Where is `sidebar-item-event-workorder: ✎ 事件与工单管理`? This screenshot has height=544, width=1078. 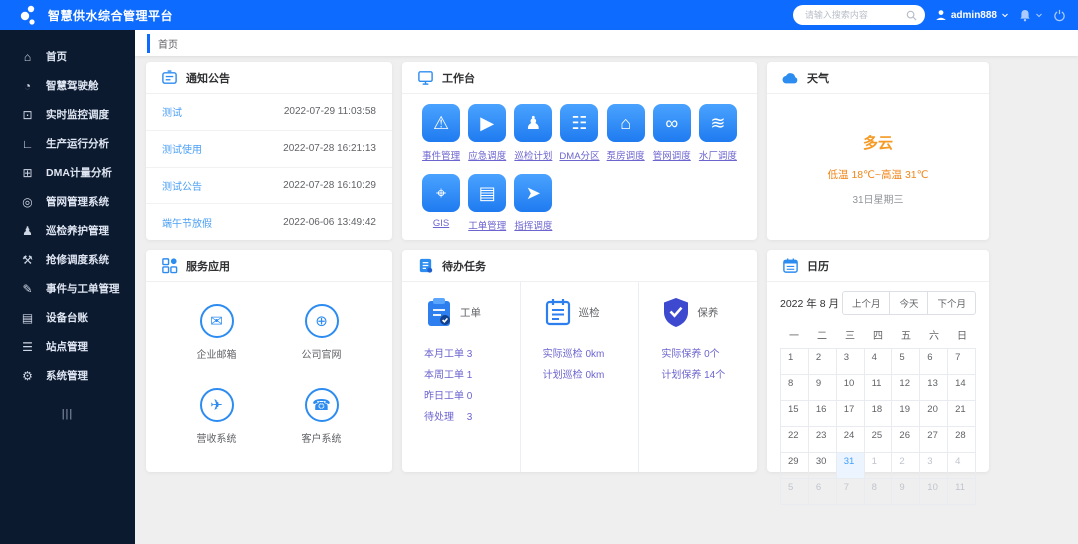
sidebar-item-event-workorder: ✎ 事件与工单管理 is located at coordinates (67, 288).